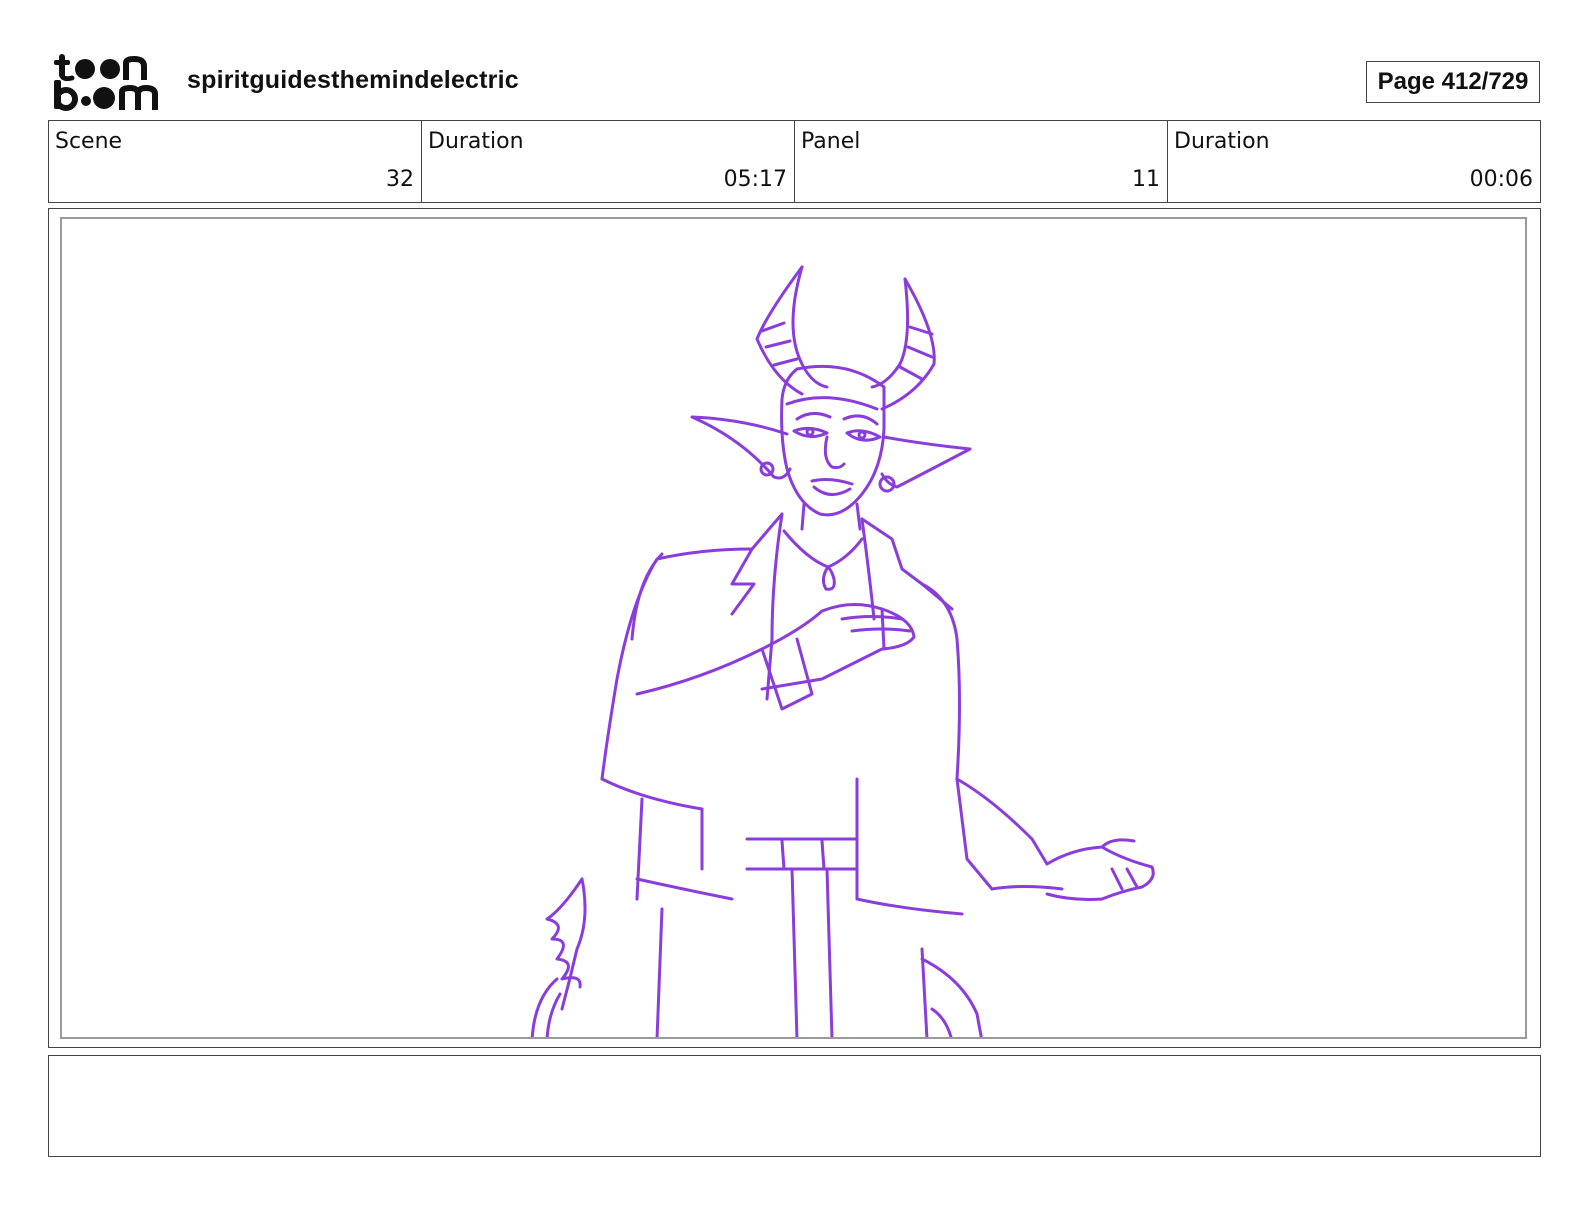 The height and width of the screenshot is (1224, 1584). Describe the element at coordinates (608, 161) in the screenshot. I see `scene-duration-cell: Duration 05:17` at that location.